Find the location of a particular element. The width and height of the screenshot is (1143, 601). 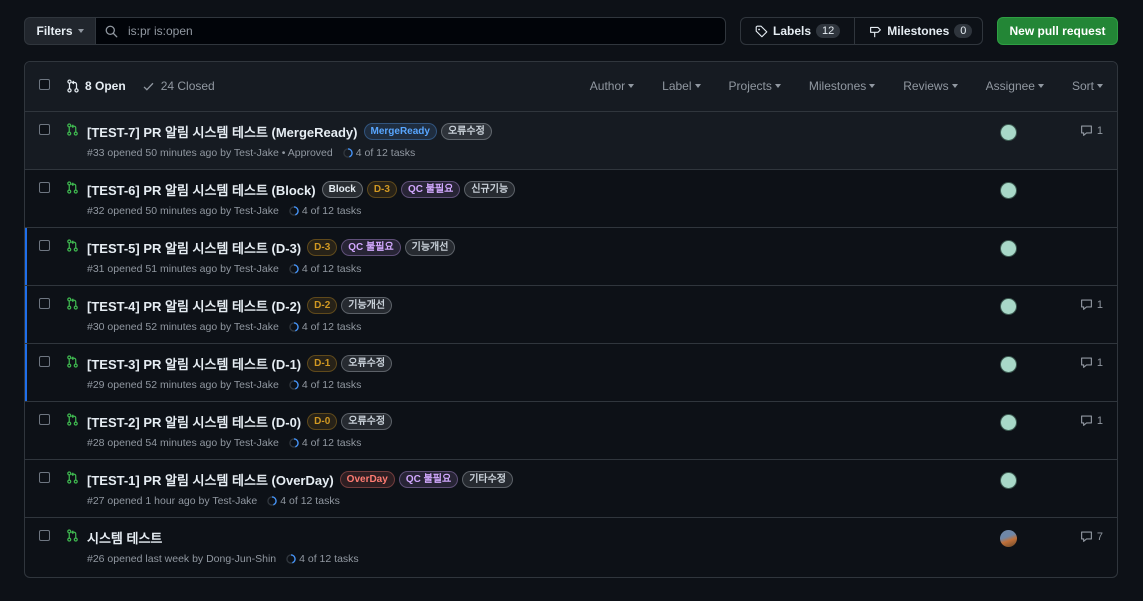

pr-label: D-0 is located at coordinates (322, 421).